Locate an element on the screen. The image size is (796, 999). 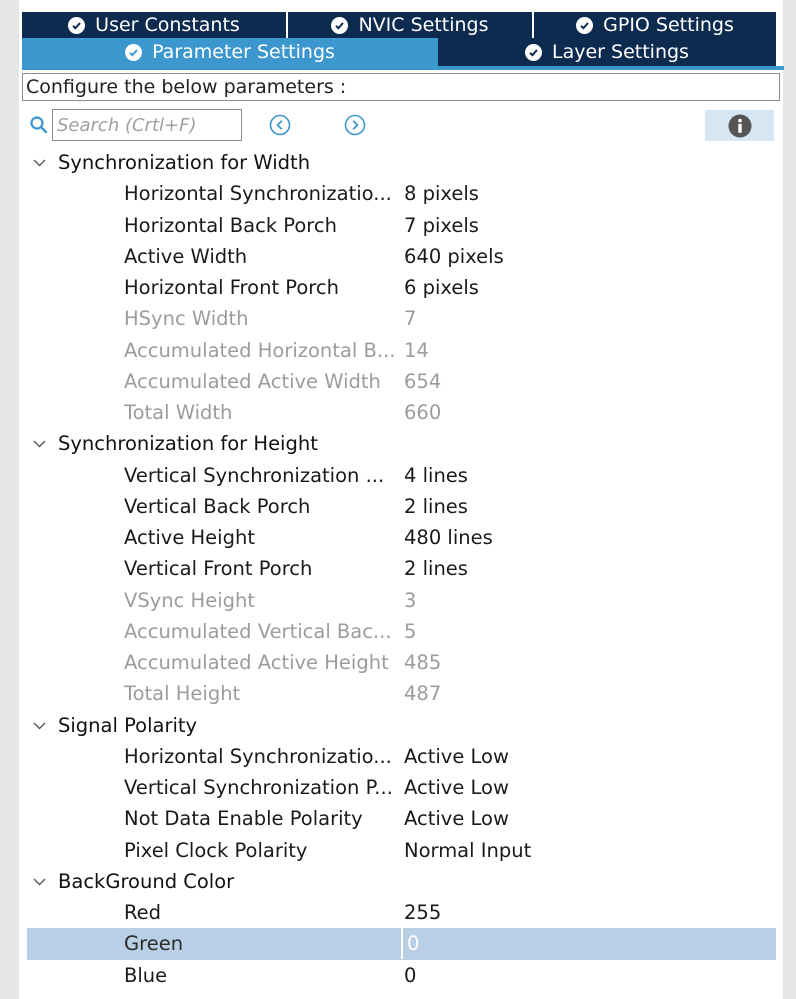
parameter-row: Green 0 is located at coordinates (401, 944).